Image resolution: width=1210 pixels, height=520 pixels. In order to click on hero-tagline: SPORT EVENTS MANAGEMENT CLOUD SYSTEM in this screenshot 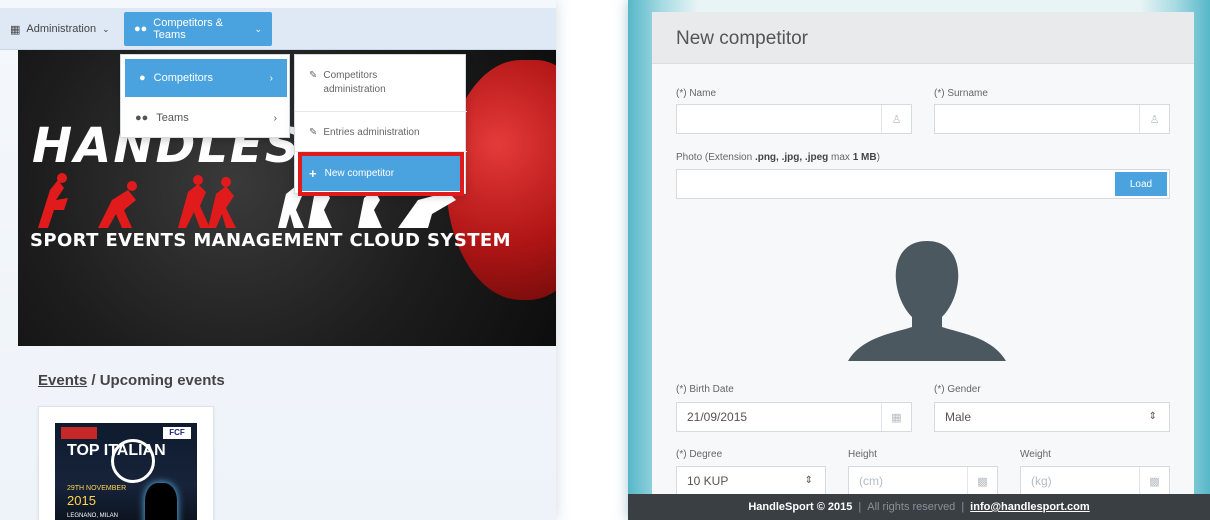, I will do `click(270, 240)`.